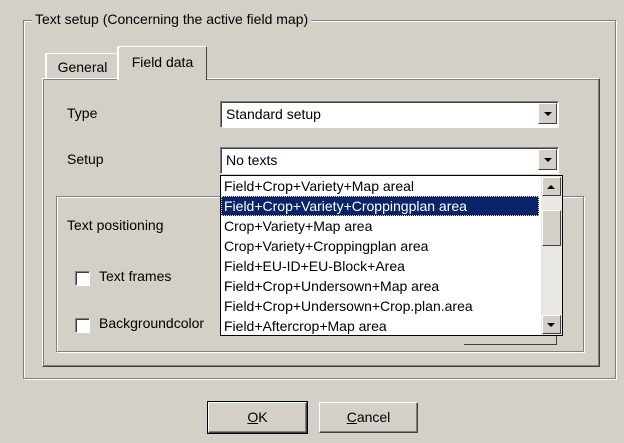  What do you see at coordinates (82, 278) in the screenshot?
I see `text-frames-checkbox` at bounding box center [82, 278].